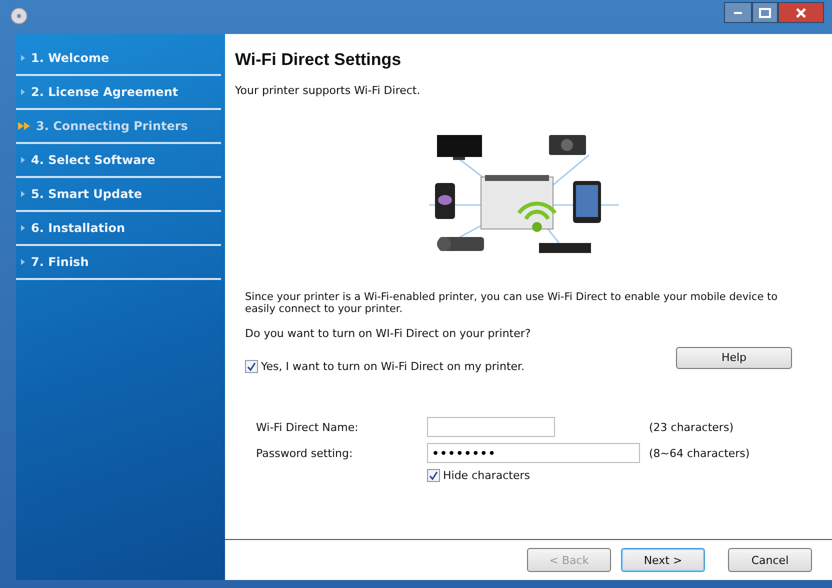  What do you see at coordinates (19, 16) in the screenshot?
I see `disc-icon` at bounding box center [19, 16].